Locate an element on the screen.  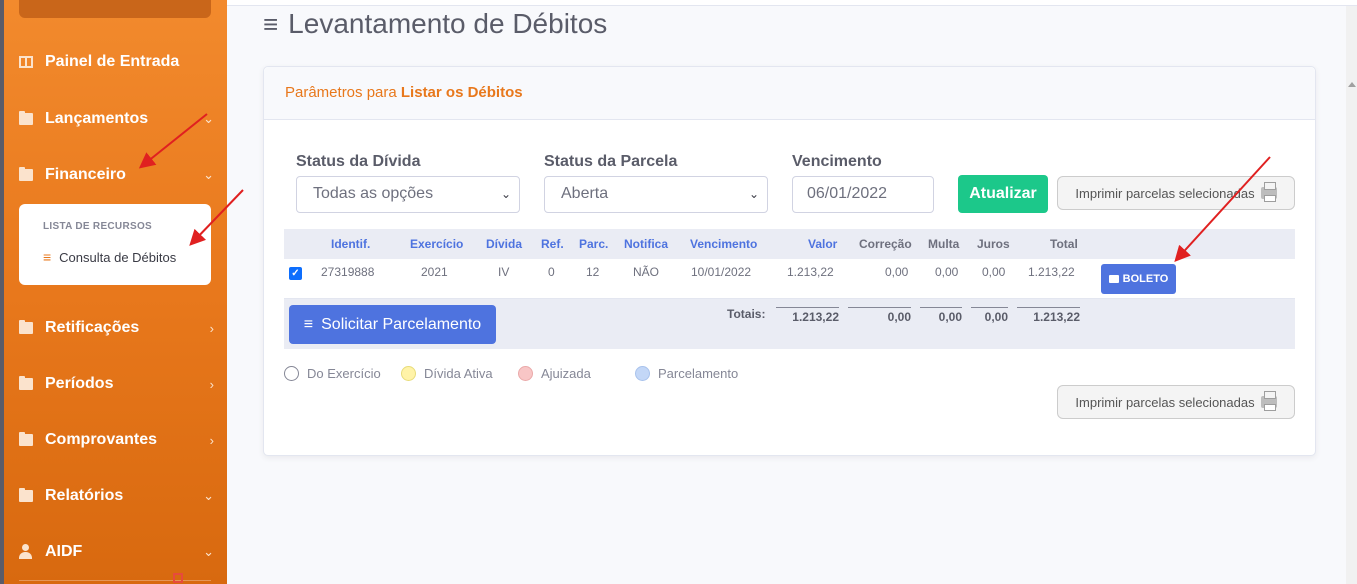
status-divida-select: Todas as opções ⌄ is located at coordinates (408, 194).